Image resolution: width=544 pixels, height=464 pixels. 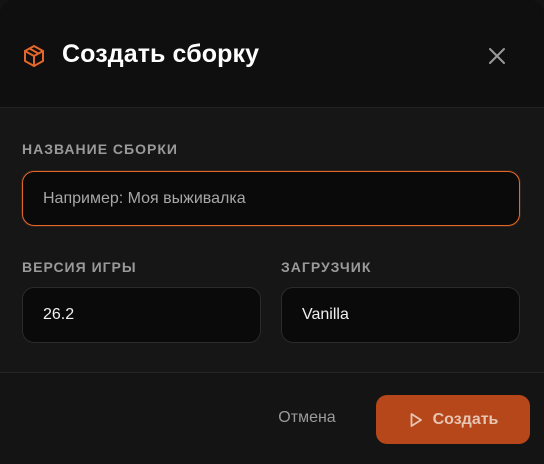 I want to click on build-name-label: НАЗВАНИЕ СБОРКИ, so click(x=100, y=149).